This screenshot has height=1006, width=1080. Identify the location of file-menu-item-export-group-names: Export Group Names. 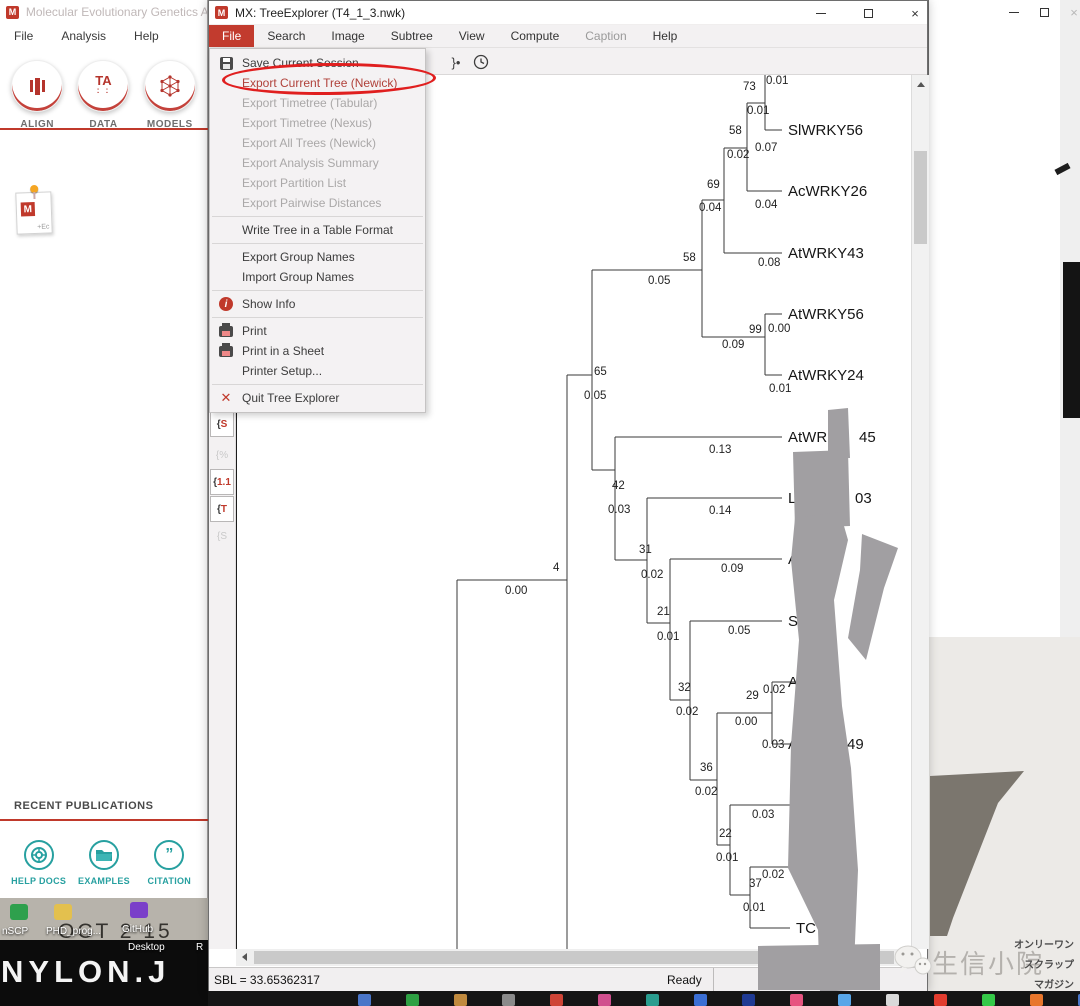
(317, 257).